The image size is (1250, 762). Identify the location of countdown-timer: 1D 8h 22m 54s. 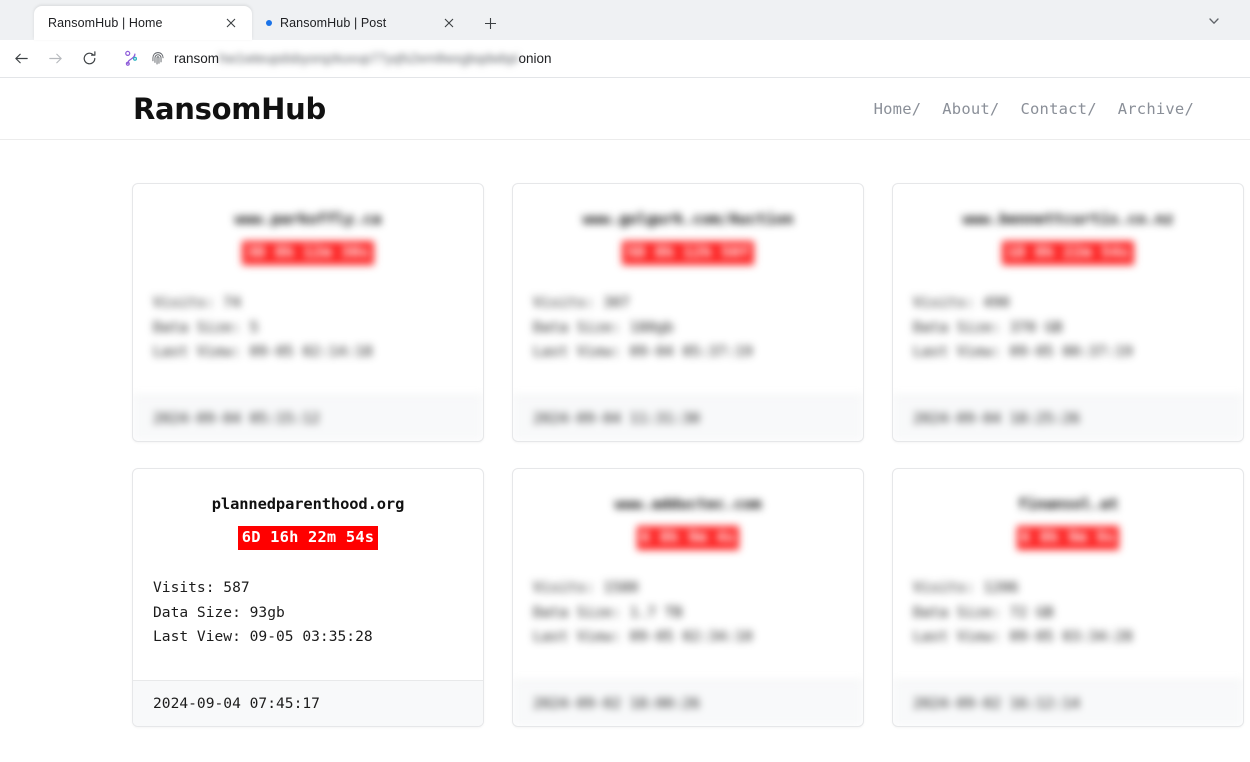
(1068, 253).